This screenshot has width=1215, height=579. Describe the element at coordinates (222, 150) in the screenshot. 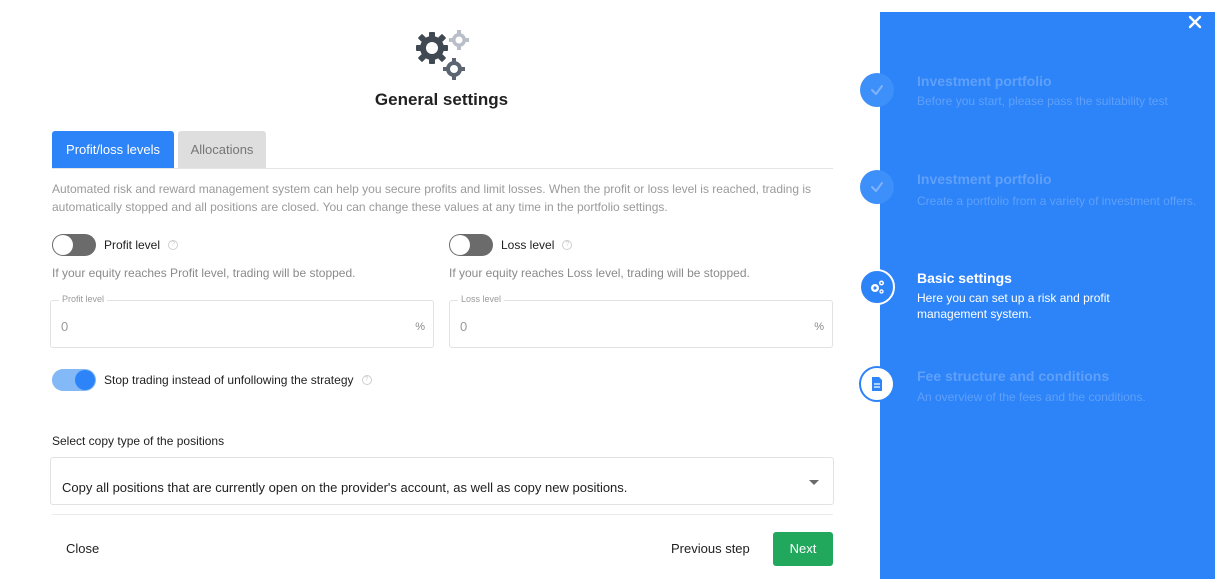

I see `tab-allocations: Allocations` at that location.